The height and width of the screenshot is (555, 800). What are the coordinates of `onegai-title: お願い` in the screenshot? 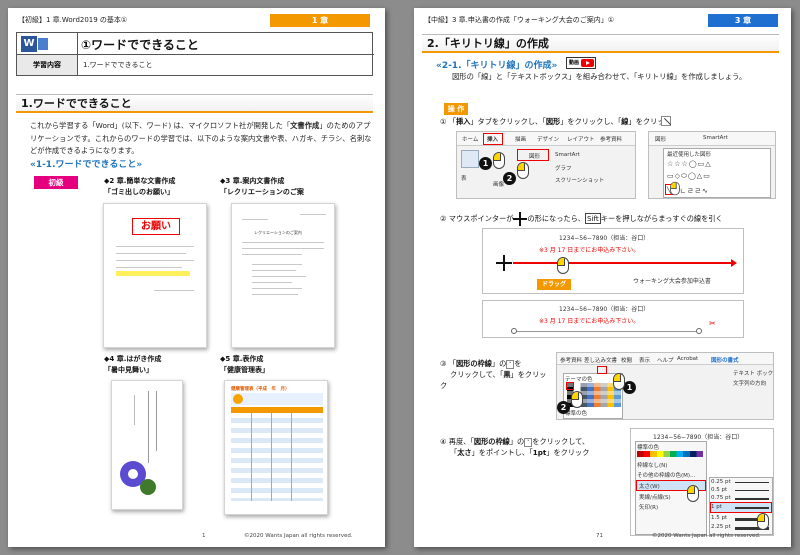 It's located at (156, 226).